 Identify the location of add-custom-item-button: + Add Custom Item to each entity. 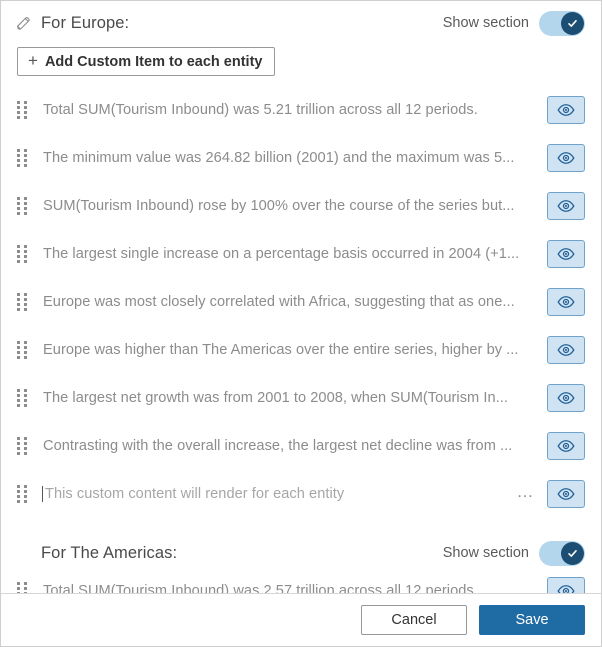
(146, 61).